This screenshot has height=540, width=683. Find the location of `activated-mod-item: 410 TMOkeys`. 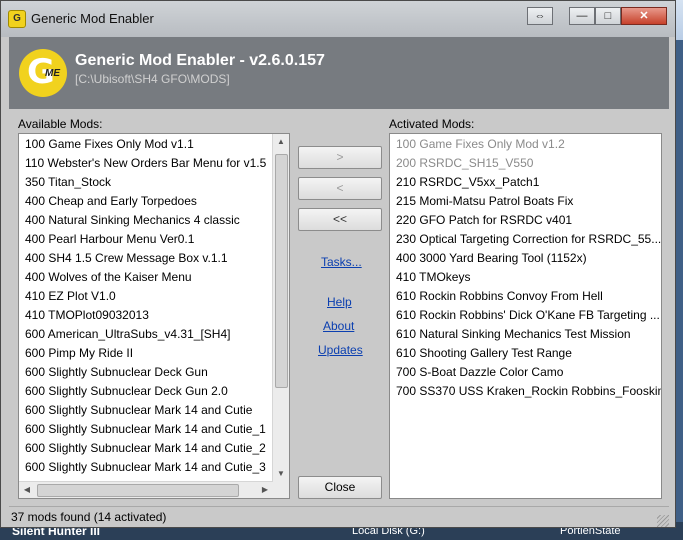

activated-mod-item: 410 TMOkeys is located at coordinates (525, 277).